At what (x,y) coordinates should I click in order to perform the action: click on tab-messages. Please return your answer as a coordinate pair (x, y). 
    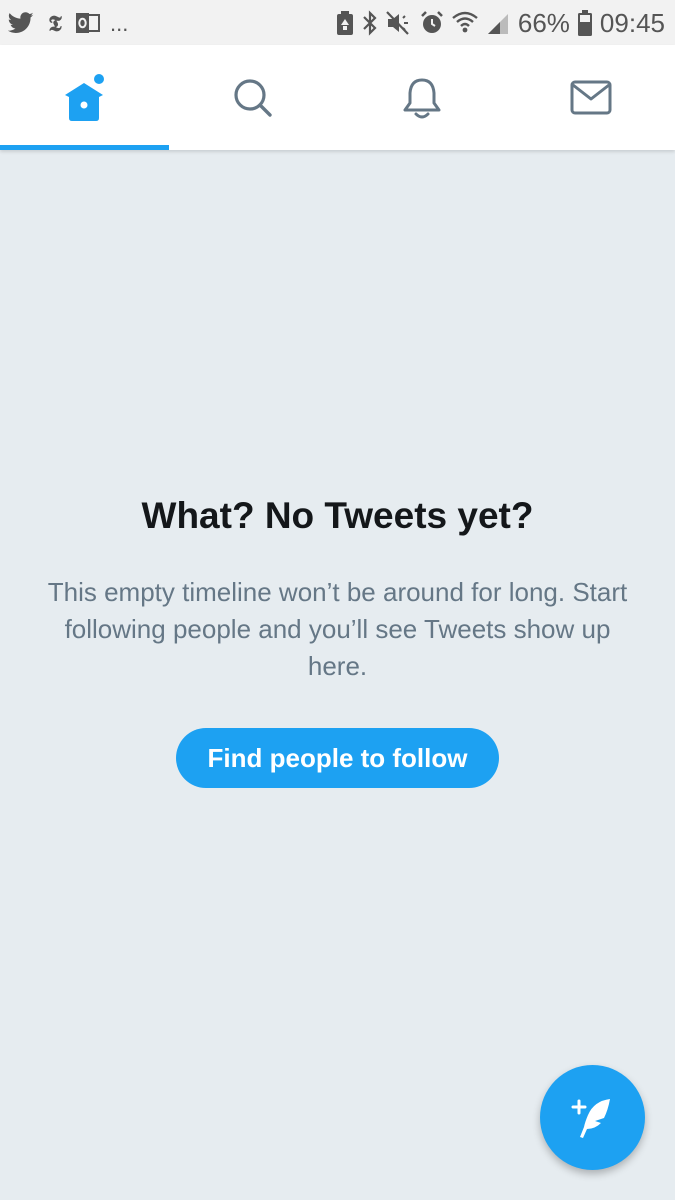
    Looking at the image, I should click on (591, 97).